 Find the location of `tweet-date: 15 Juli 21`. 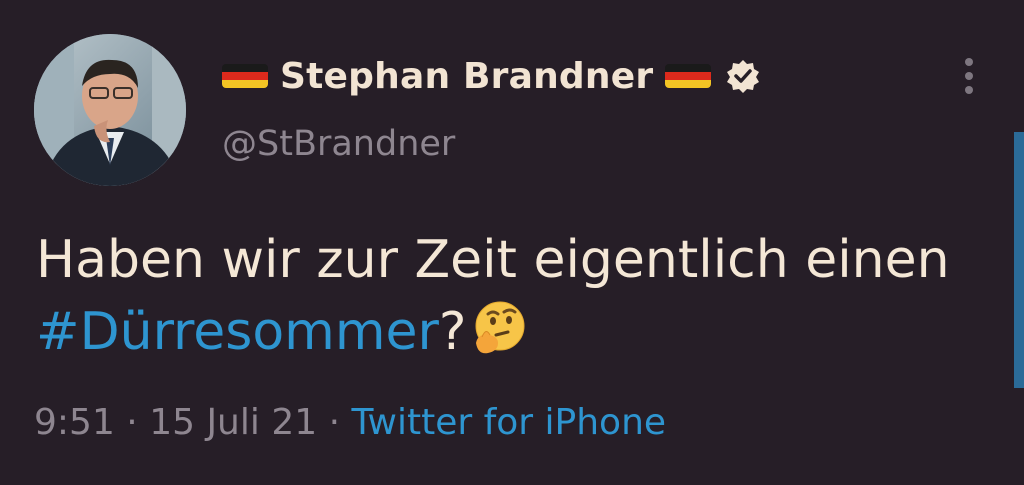

tweet-date: 15 Juli 21 is located at coordinates (233, 422).